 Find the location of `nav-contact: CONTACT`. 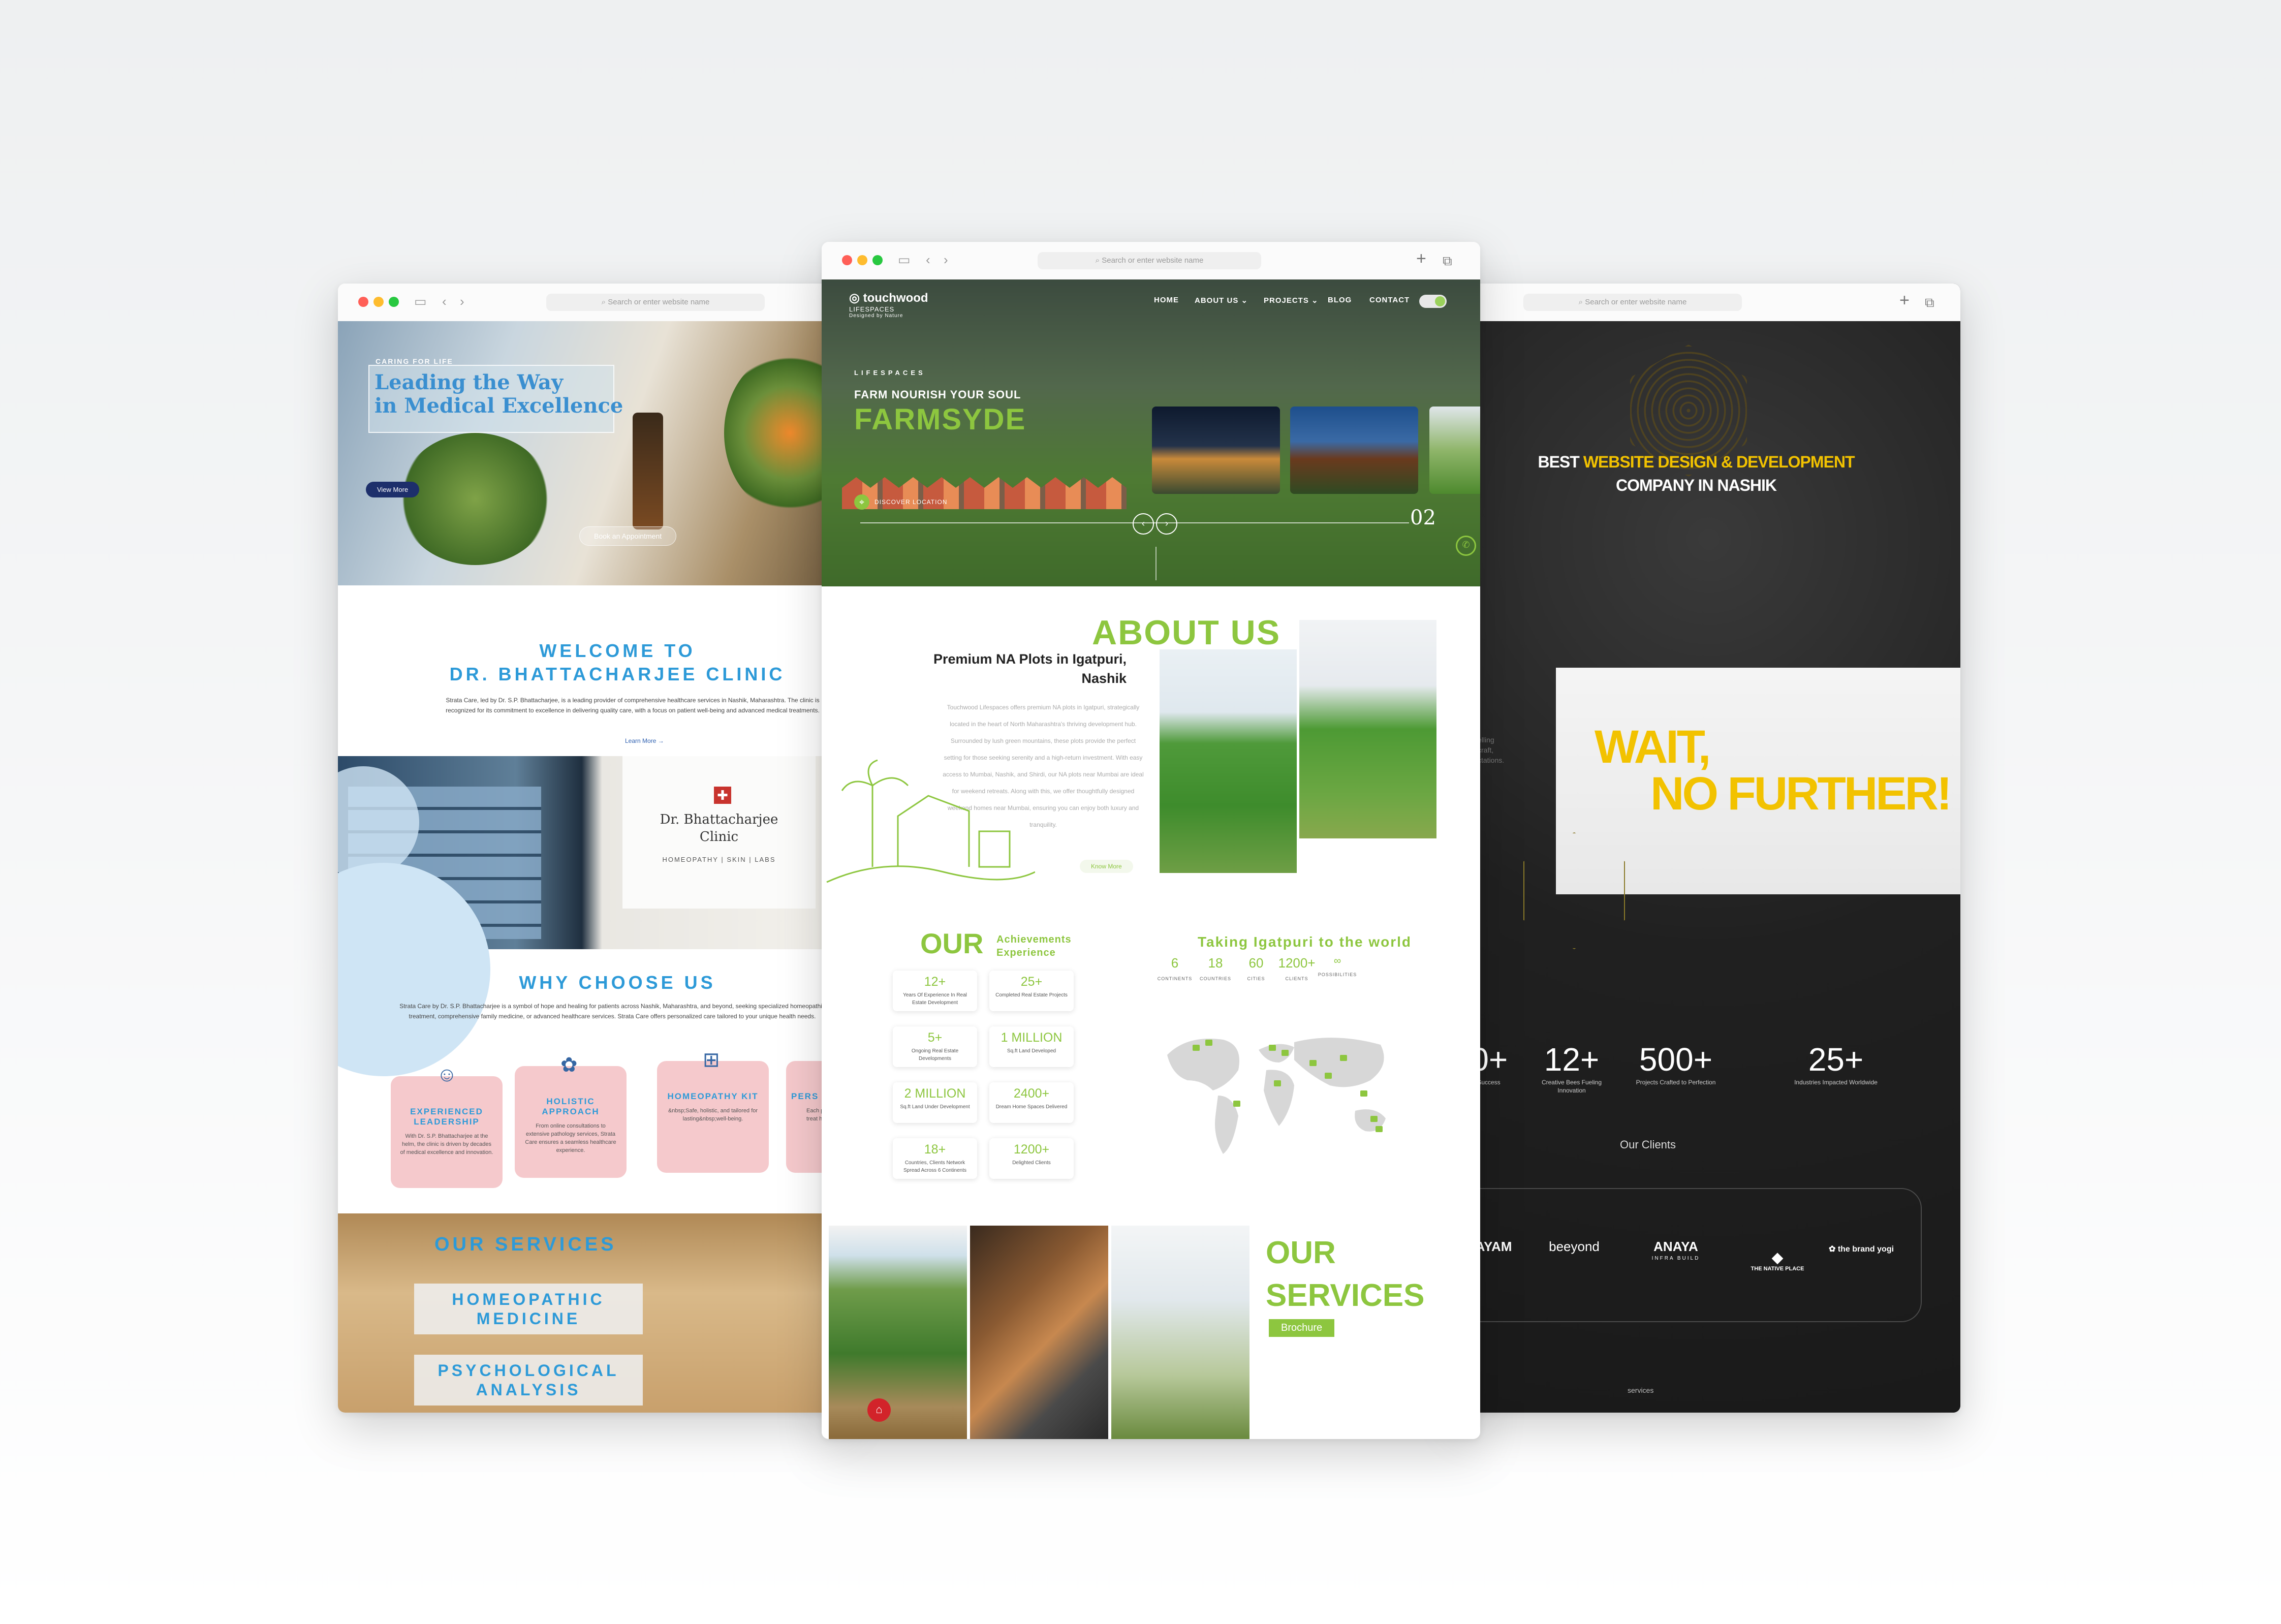

nav-contact: CONTACT is located at coordinates (1389, 300).